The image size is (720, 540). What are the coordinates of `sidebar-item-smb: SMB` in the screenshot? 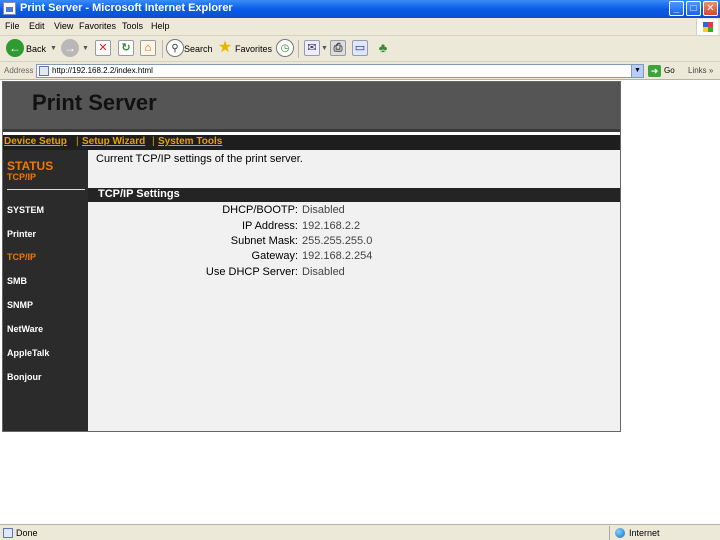 It's located at (17, 281).